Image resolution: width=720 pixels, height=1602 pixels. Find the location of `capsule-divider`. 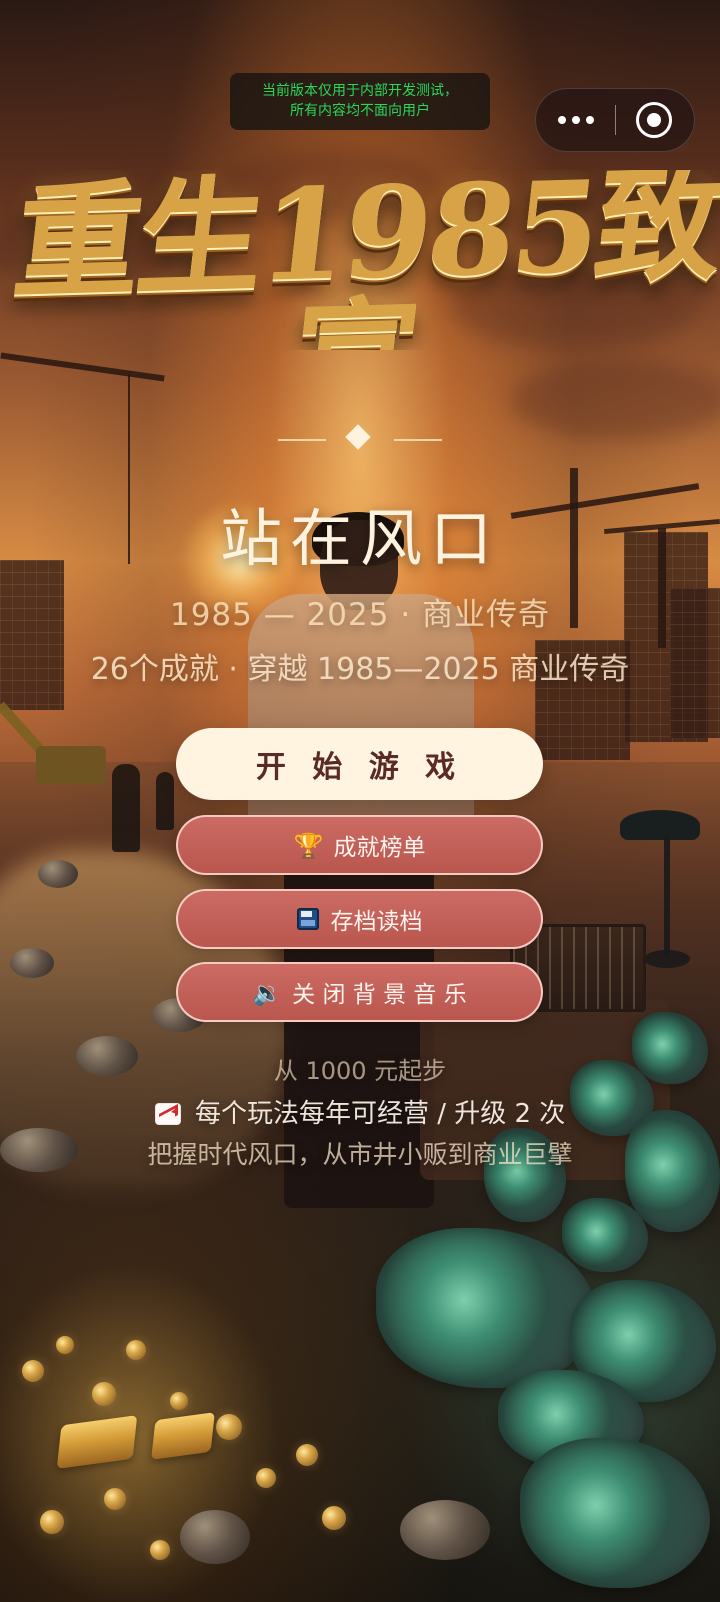

capsule-divider is located at coordinates (615, 120).